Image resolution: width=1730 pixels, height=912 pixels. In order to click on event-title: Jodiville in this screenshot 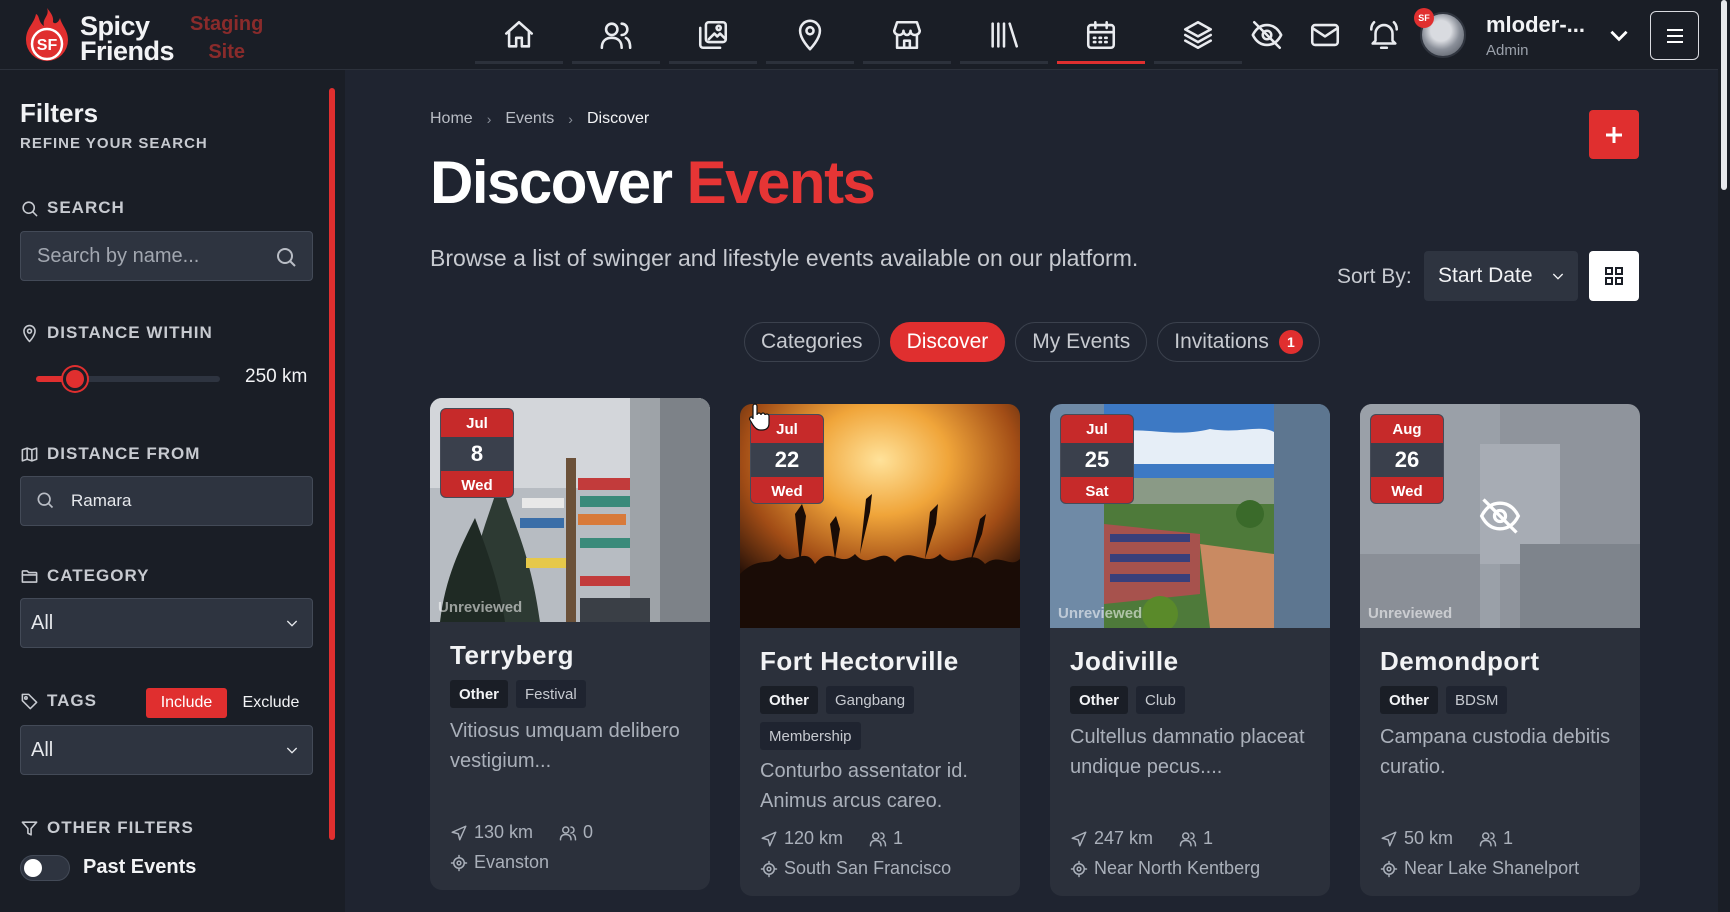, I will do `click(1124, 661)`.